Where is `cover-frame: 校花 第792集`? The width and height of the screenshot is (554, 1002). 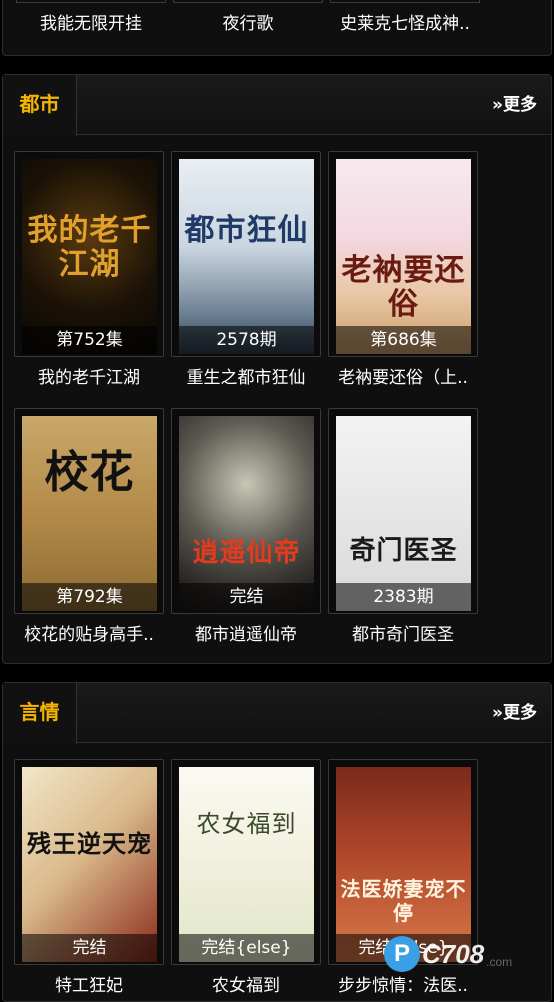 cover-frame: 校花 第792集 is located at coordinates (89, 511).